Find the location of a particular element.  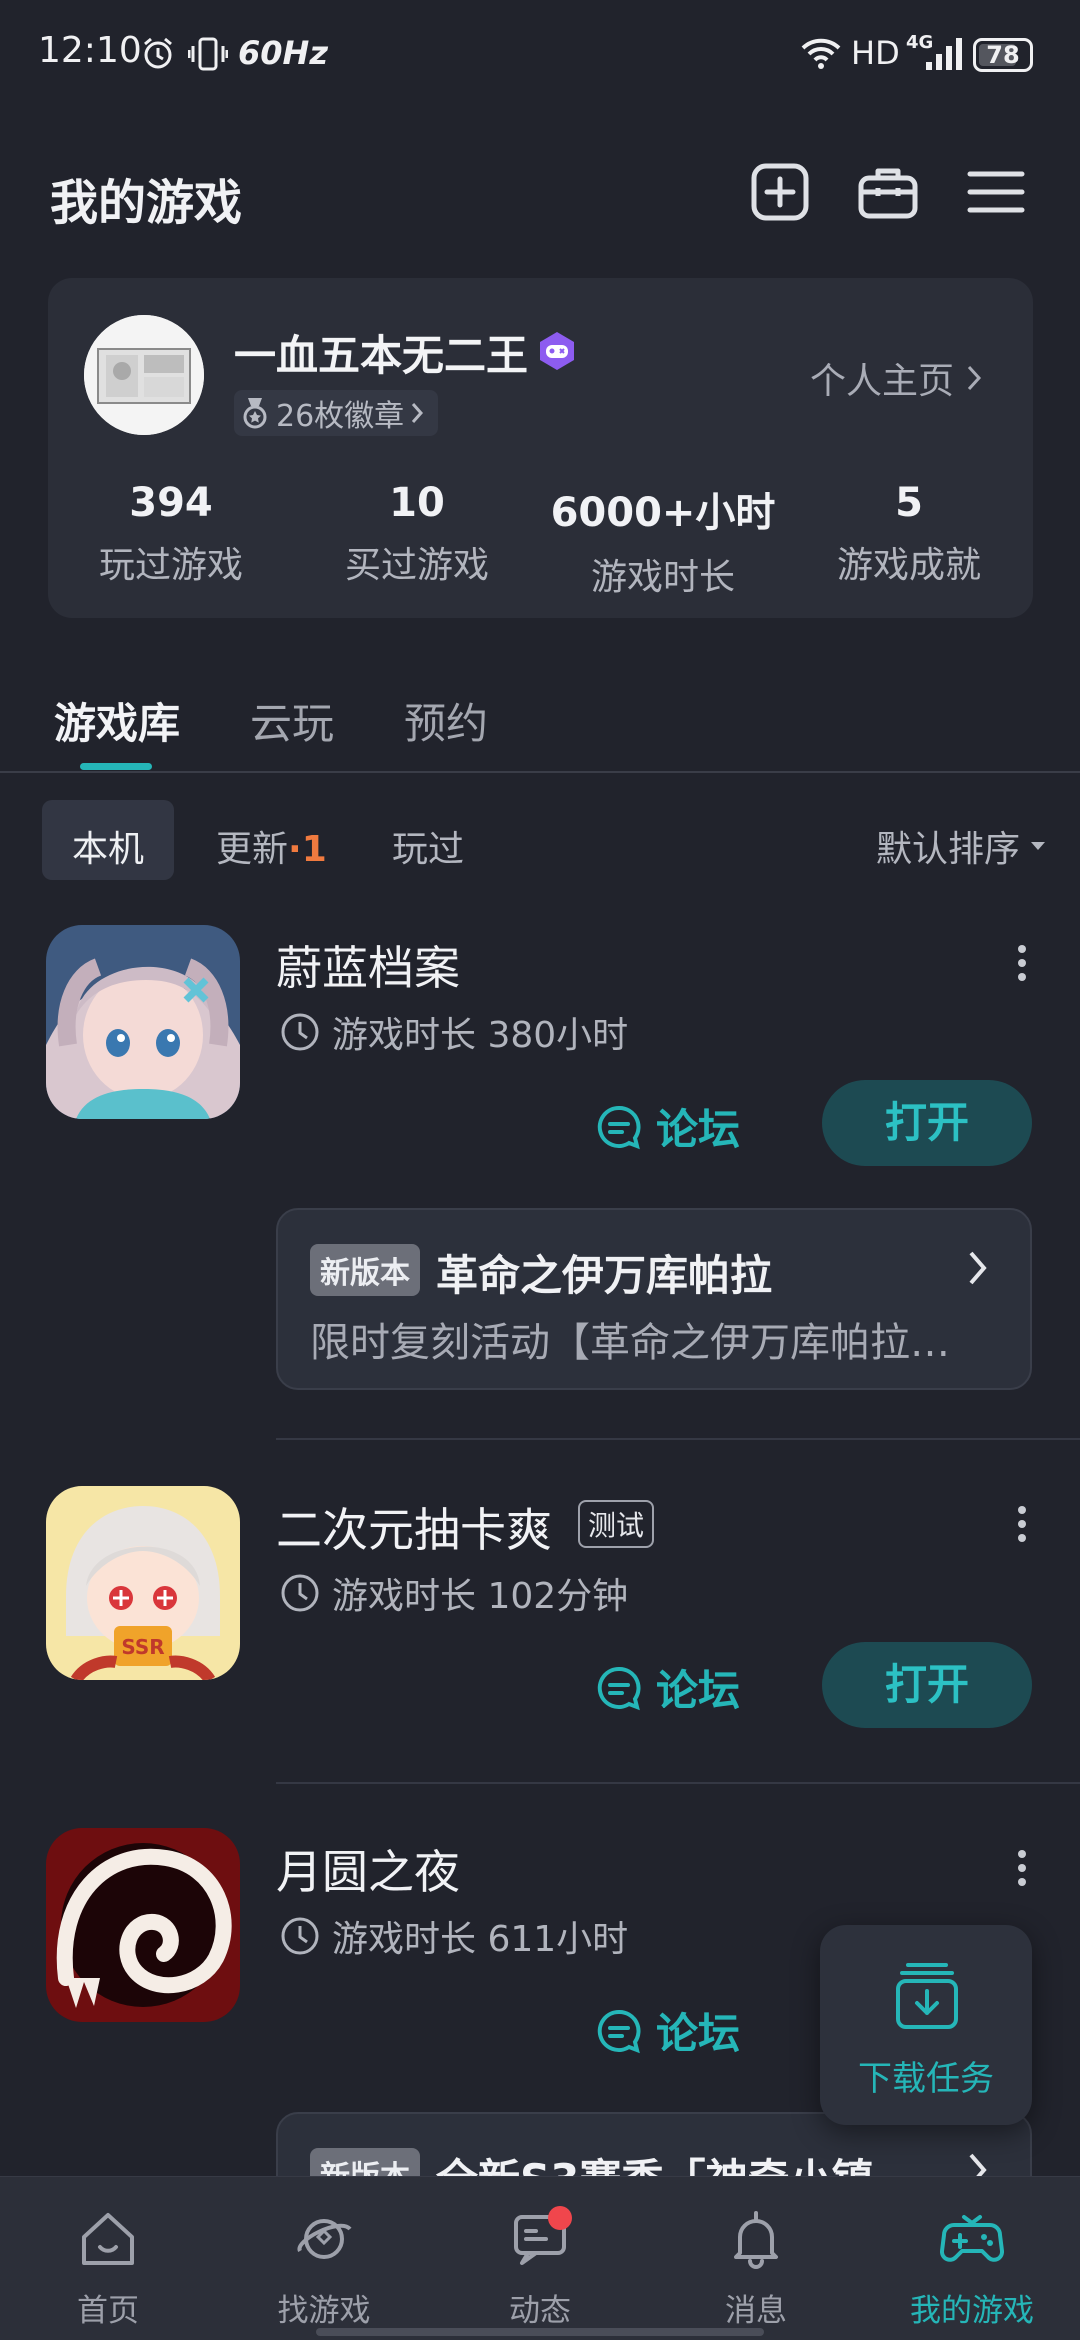

sort-label: 默认排序 is located at coordinates (948, 849).